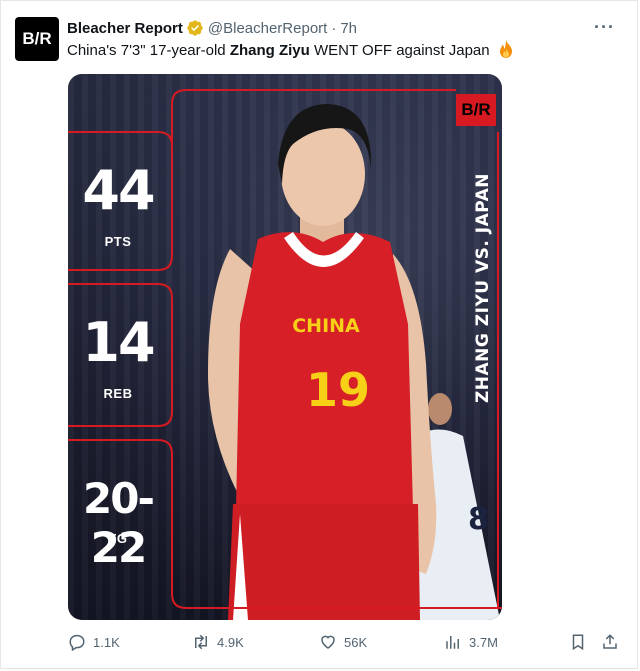  What do you see at coordinates (269, 50) in the screenshot?
I see `tweet-text-bold: Zhang Ziyu` at bounding box center [269, 50].